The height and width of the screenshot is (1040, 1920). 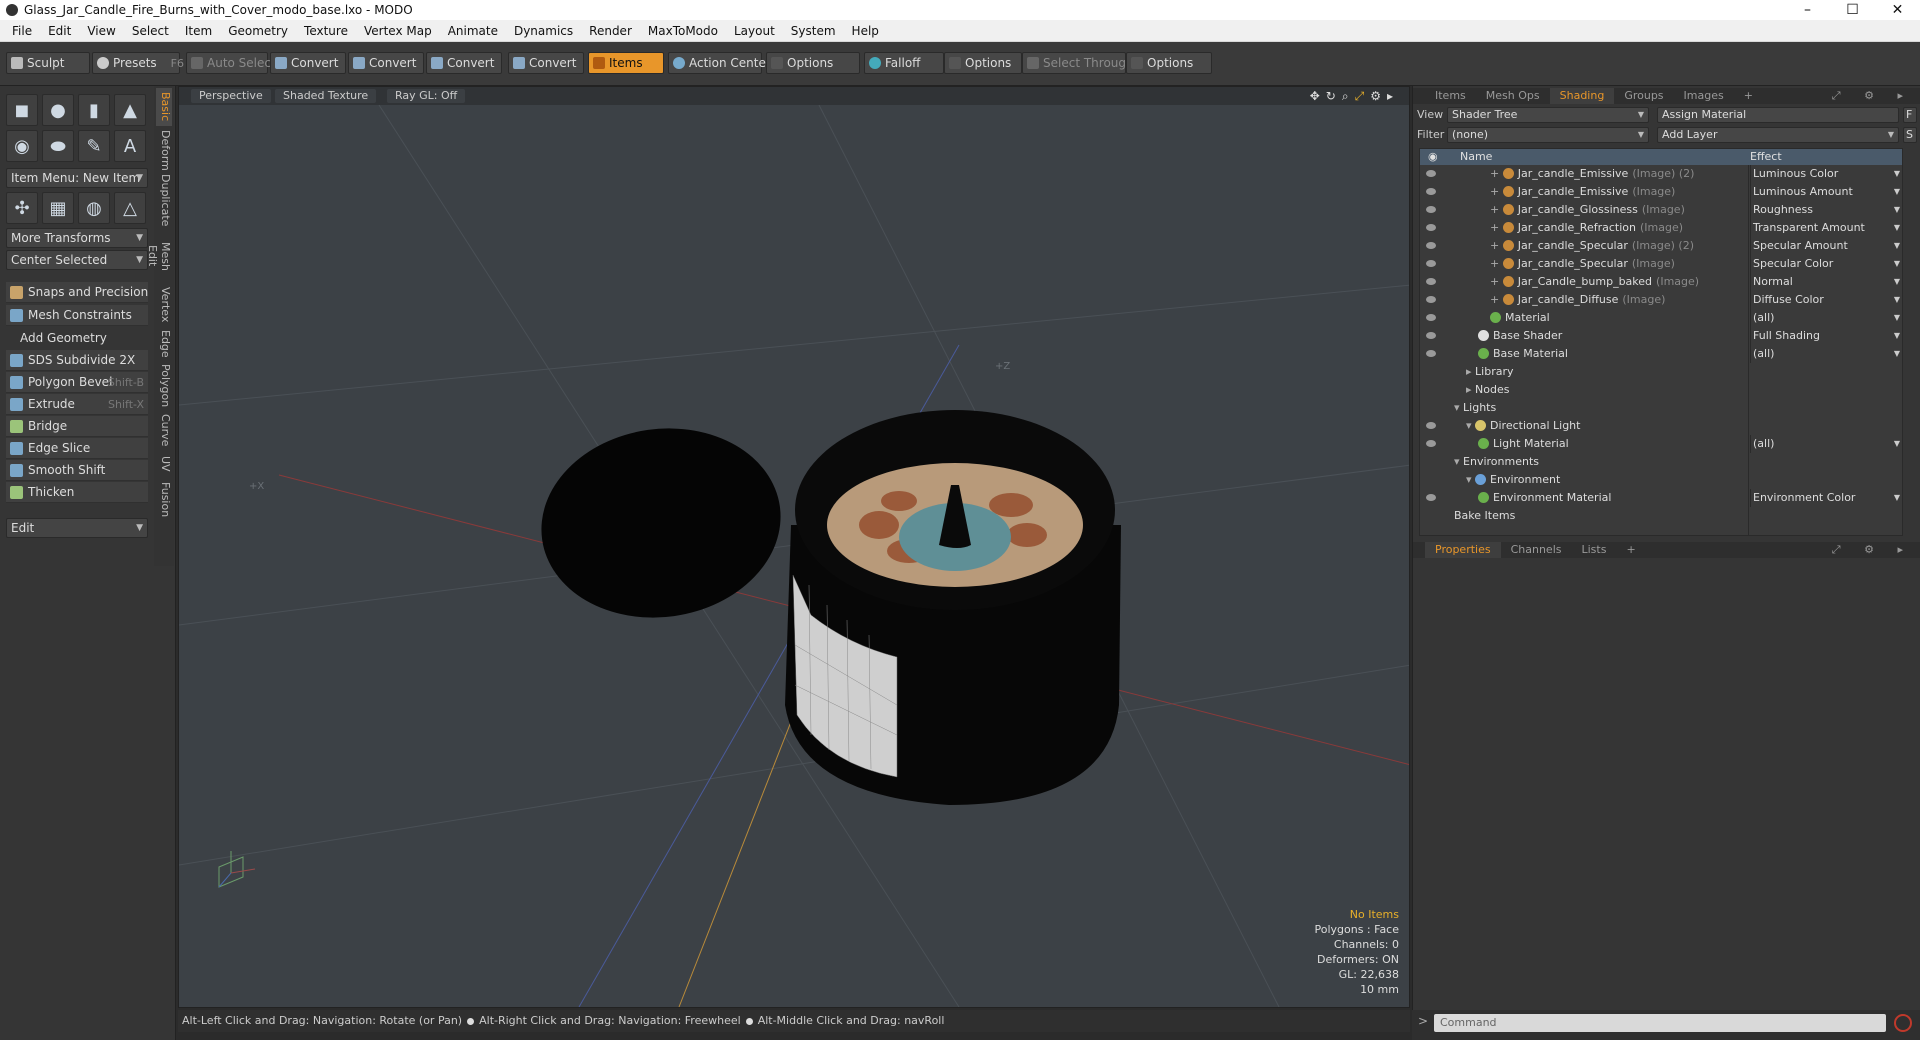 What do you see at coordinates (813, 63) in the screenshot?
I see `action-center-options-button: Options` at bounding box center [813, 63].